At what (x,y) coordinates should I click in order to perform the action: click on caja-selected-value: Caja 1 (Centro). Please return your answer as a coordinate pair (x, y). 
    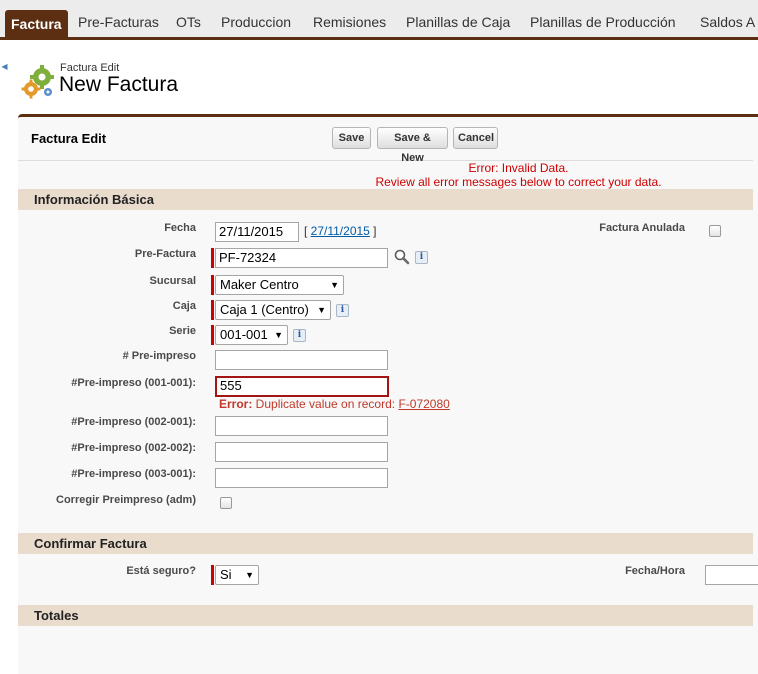
    Looking at the image, I should click on (264, 309).